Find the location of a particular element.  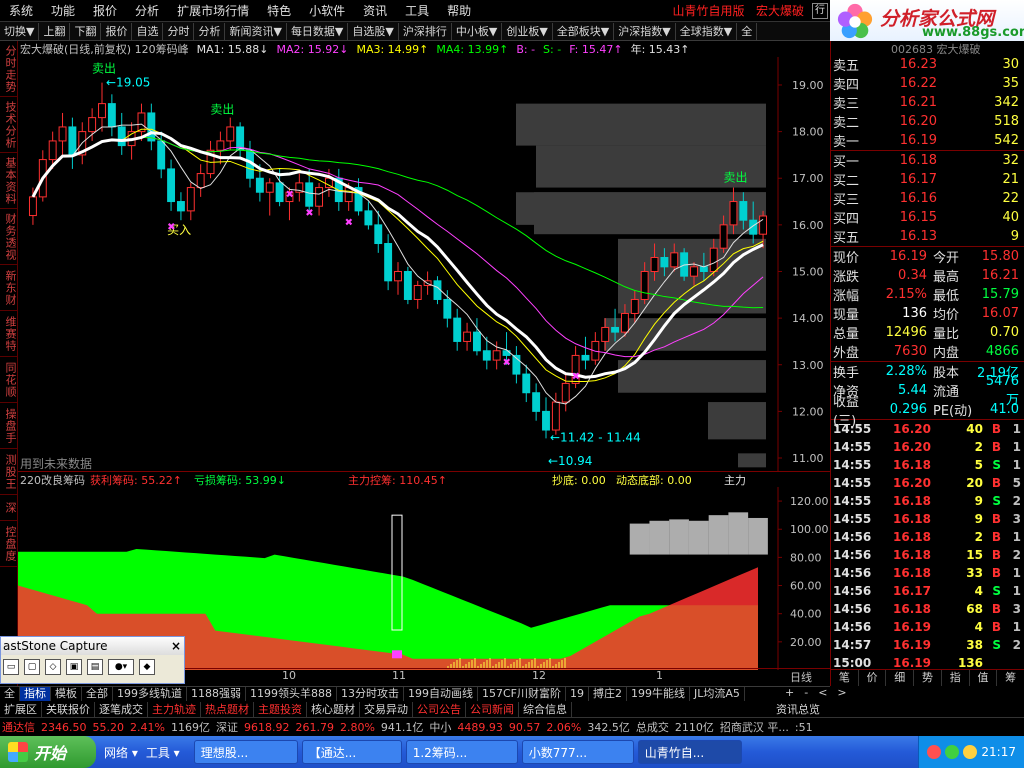

period-label: 日线 is located at coordinates (801, 677).